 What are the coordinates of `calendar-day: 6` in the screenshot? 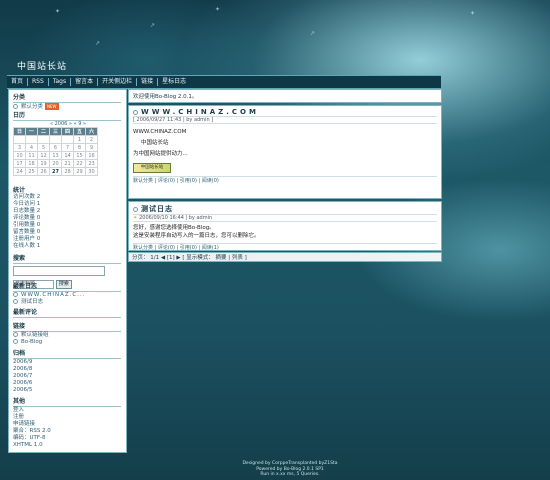 It's located at (55, 147).